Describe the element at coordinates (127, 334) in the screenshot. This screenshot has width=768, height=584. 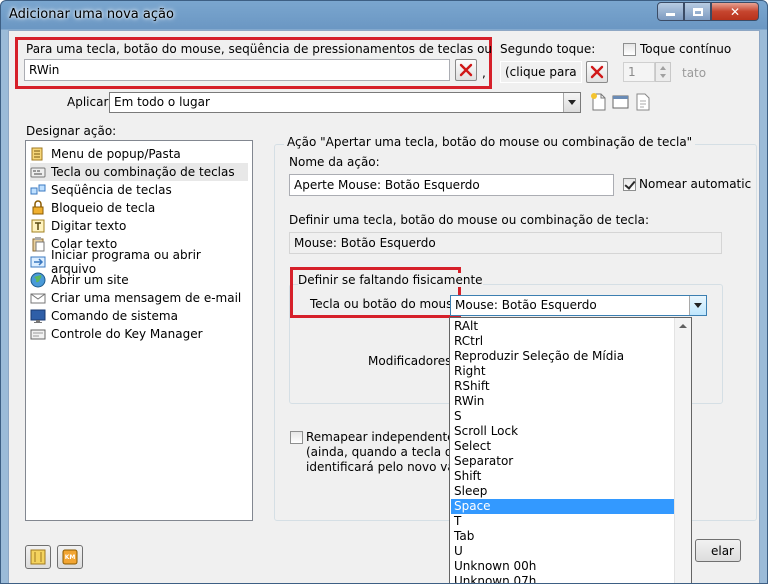
I see `list-item-label: Controle do Key Manager` at that location.